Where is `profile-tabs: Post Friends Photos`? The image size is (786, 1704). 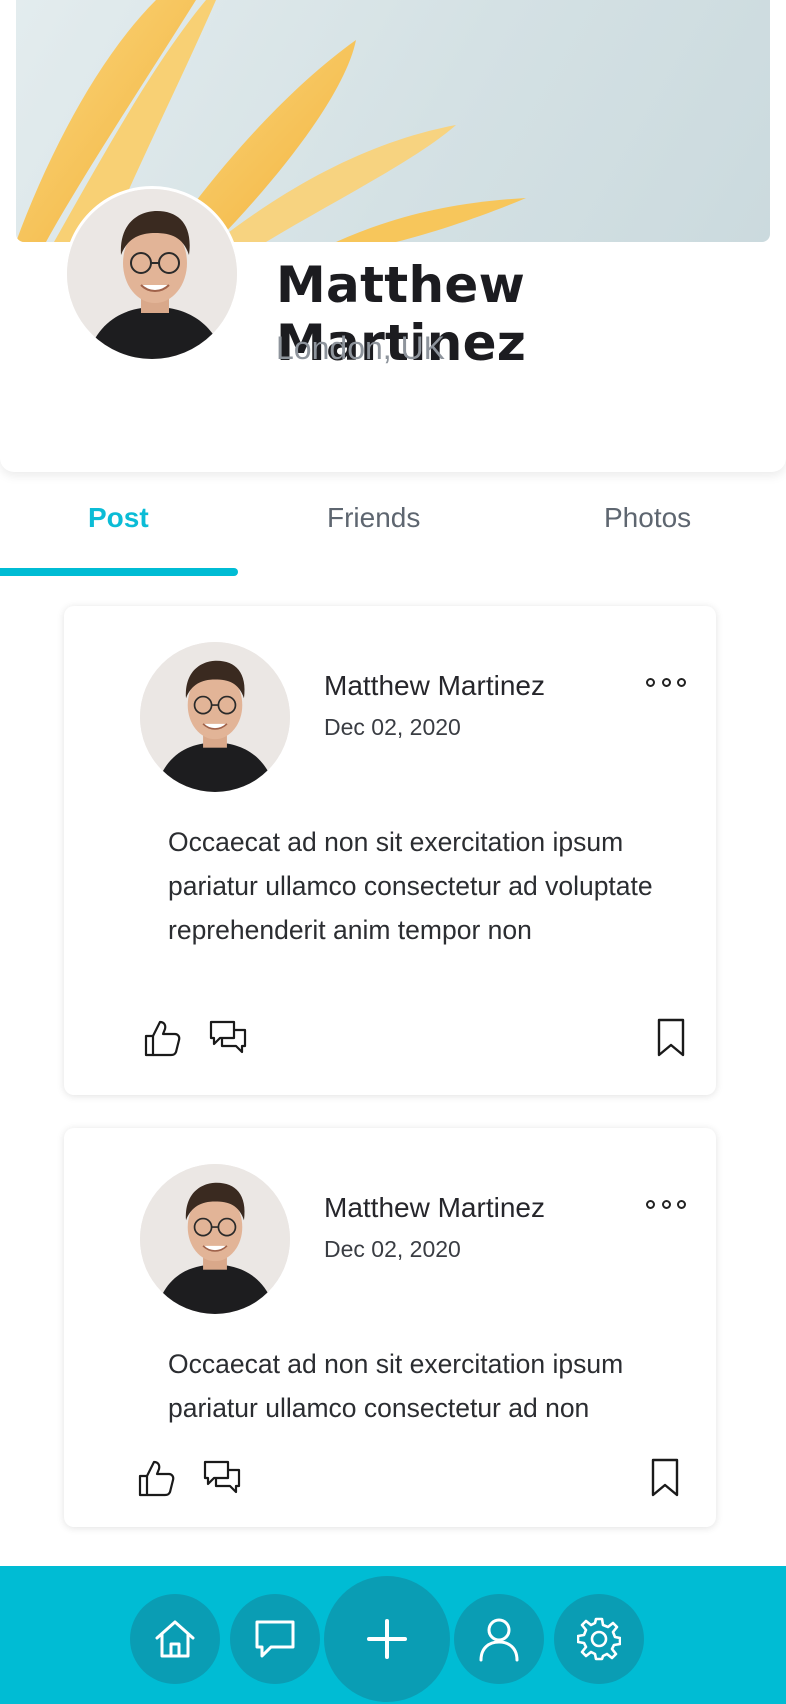 profile-tabs: Post Friends Photos is located at coordinates (393, 533).